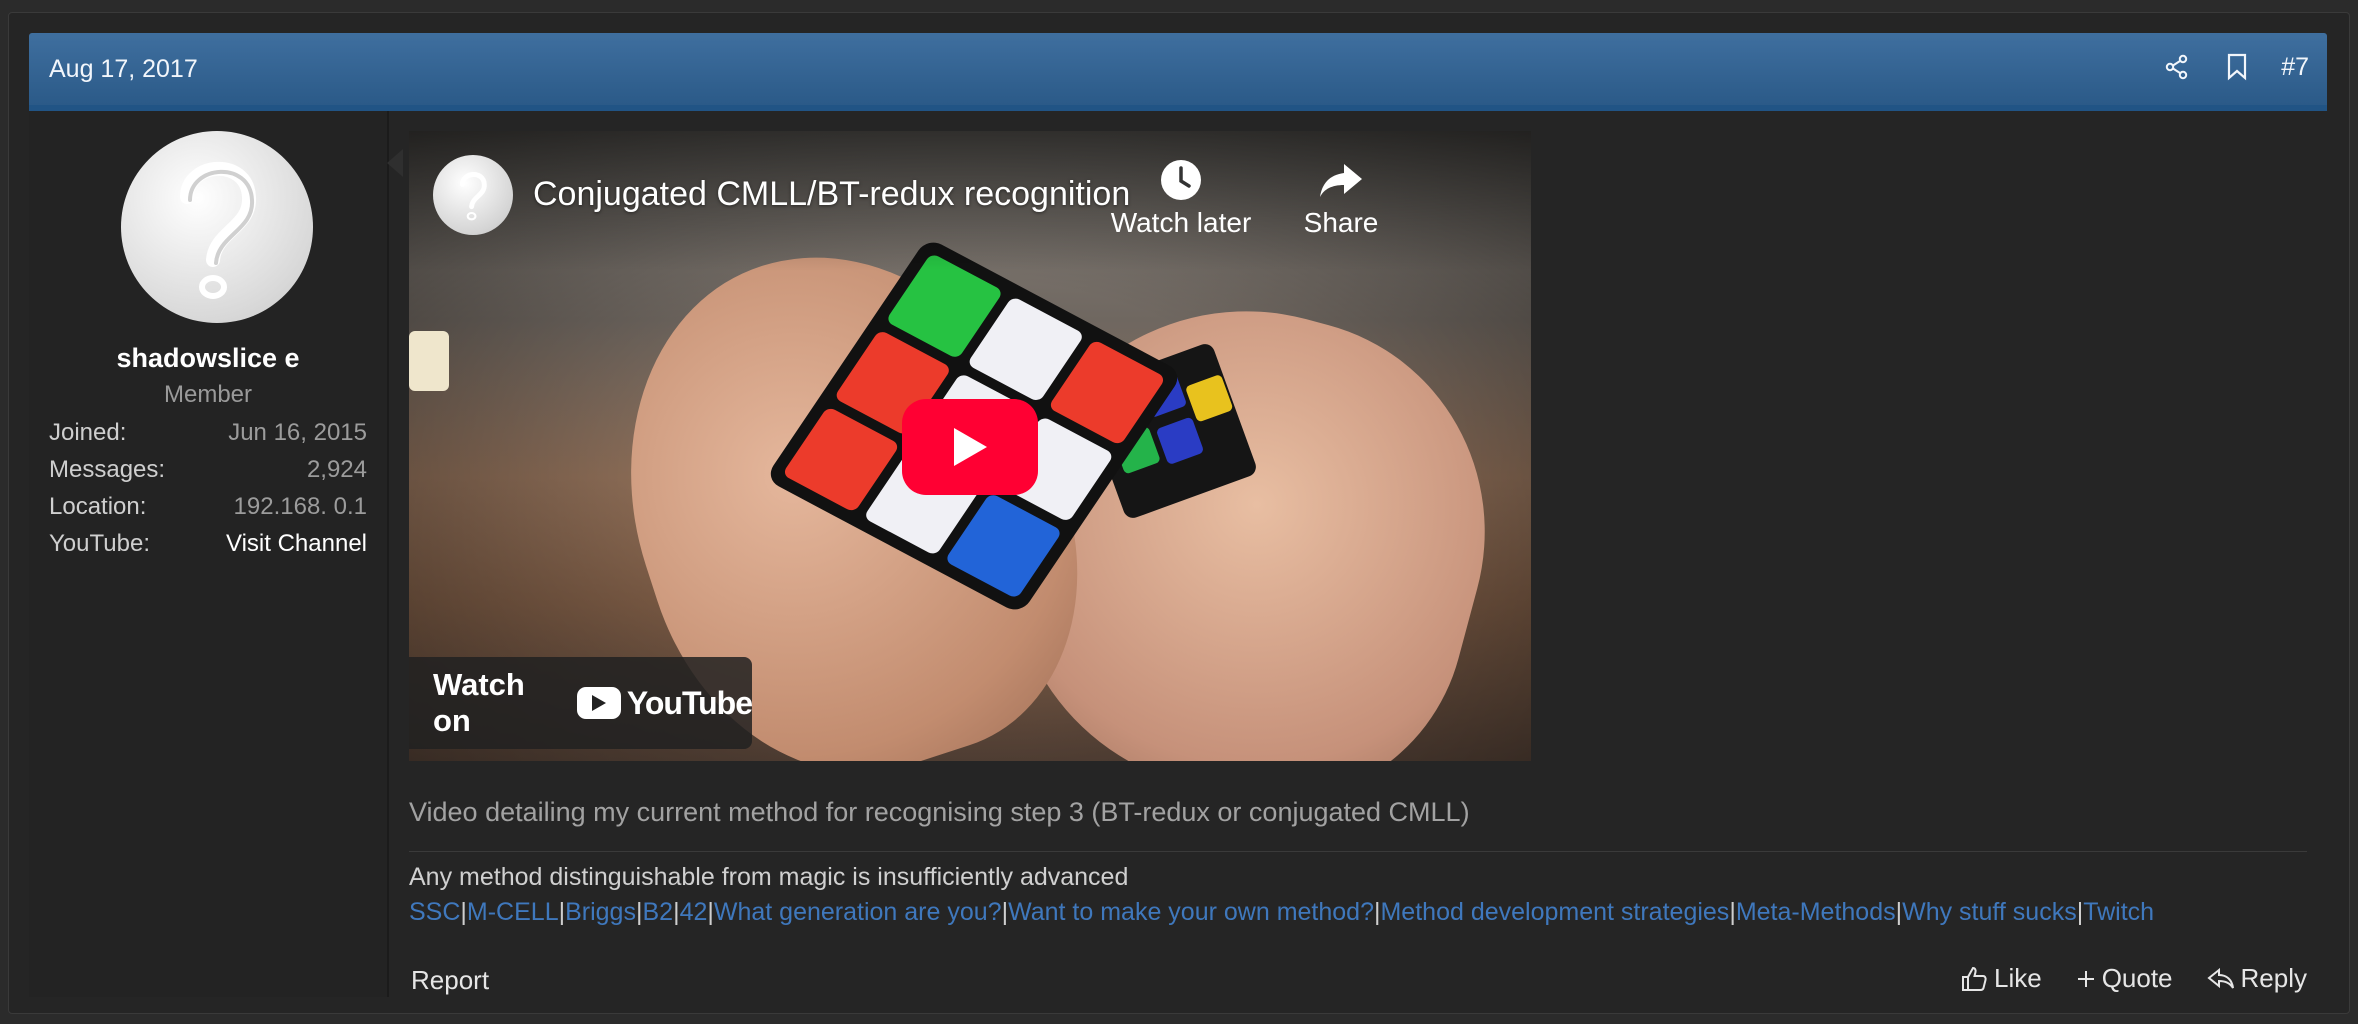 This screenshot has width=2358, height=1024. Describe the element at coordinates (296, 548) in the screenshot. I see `visit-channel-link: Visit Channel` at that location.